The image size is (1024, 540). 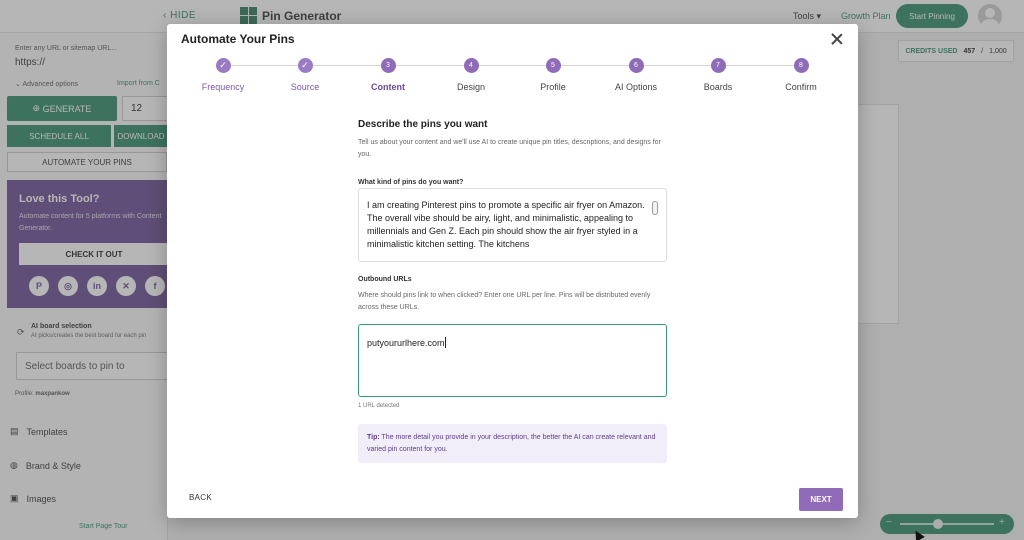 I want to click on outbound-urls-textarea: putyoururlhere.com, so click(x=512, y=360).